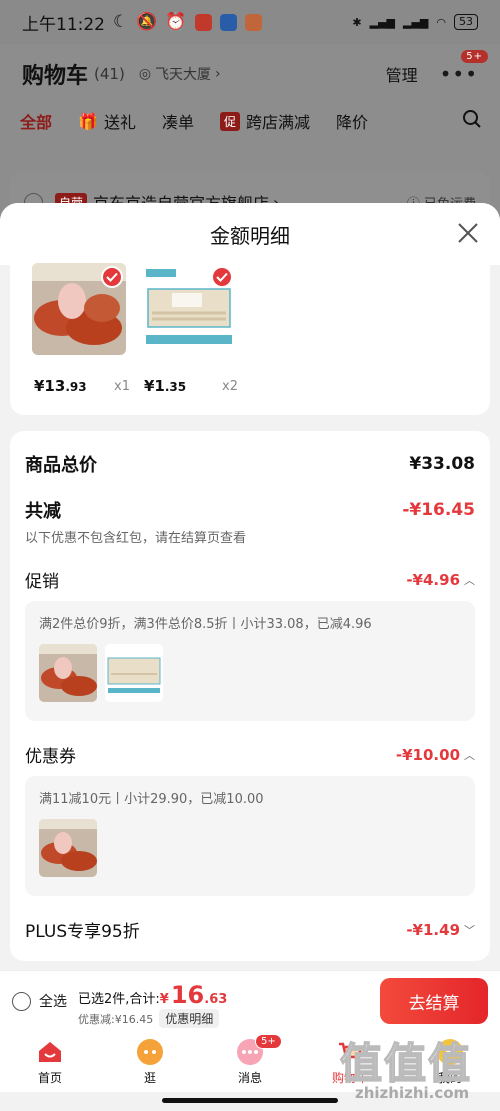 The width and height of the screenshot is (500, 1111). What do you see at coordinates (250, 1100) in the screenshot?
I see `home-indicator` at bounding box center [250, 1100].